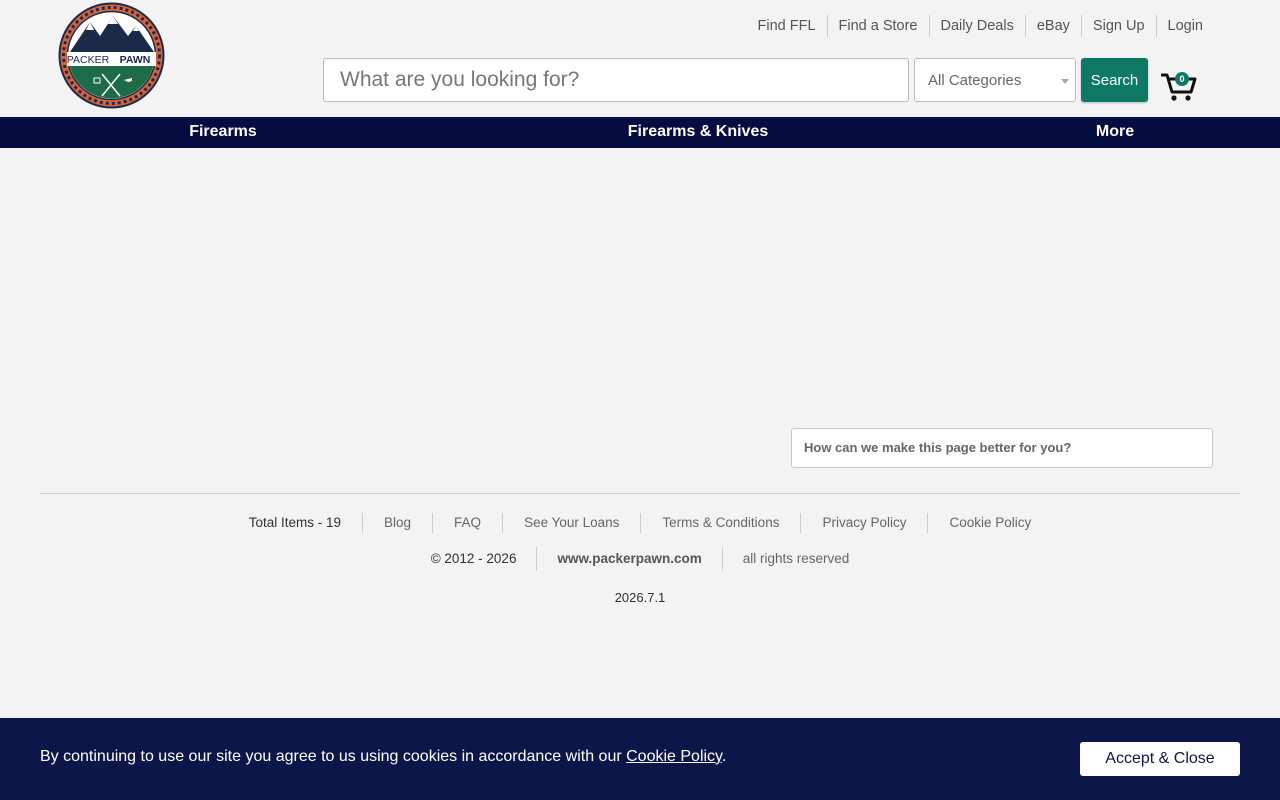  What do you see at coordinates (1115, 132) in the screenshot?
I see `nav-item-more: More` at bounding box center [1115, 132].